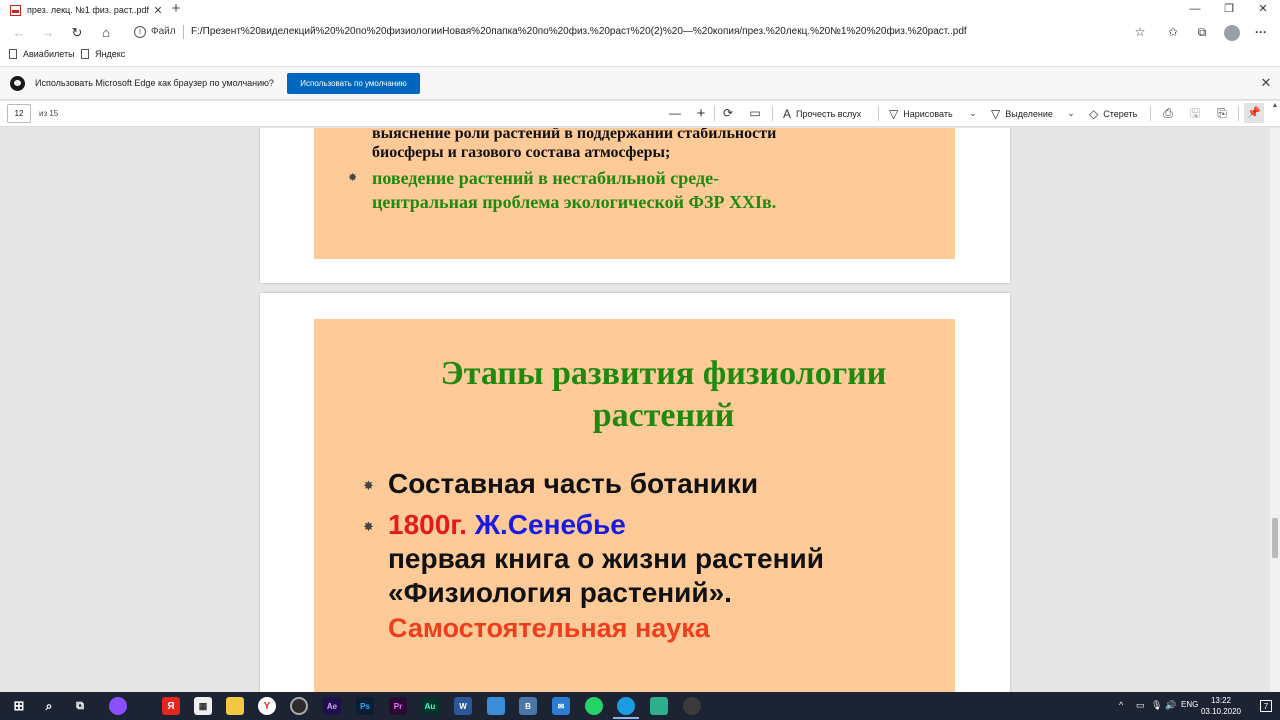  I want to click on xbox-icon, so click(692, 706).